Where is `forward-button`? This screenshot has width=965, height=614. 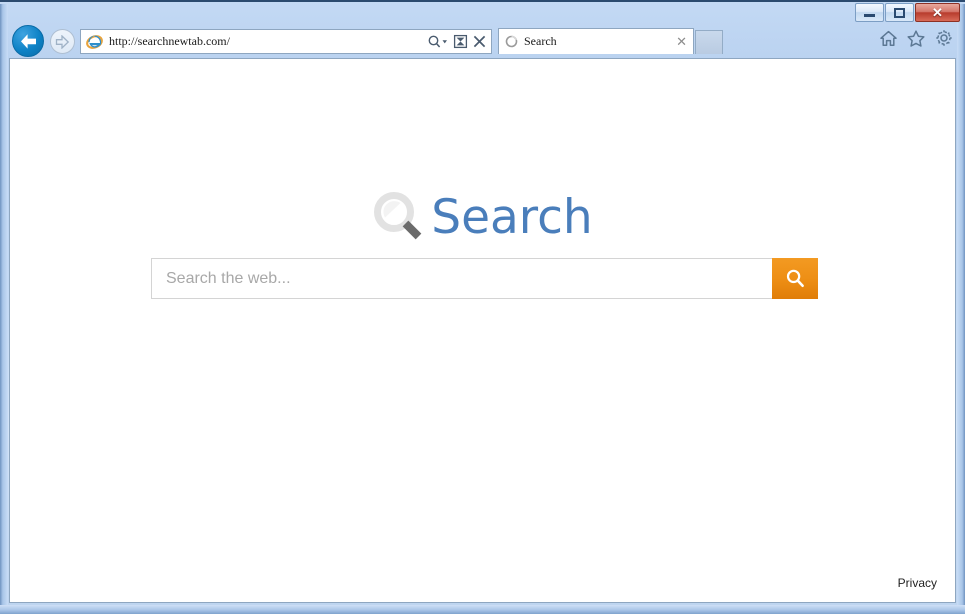 forward-button is located at coordinates (62, 41).